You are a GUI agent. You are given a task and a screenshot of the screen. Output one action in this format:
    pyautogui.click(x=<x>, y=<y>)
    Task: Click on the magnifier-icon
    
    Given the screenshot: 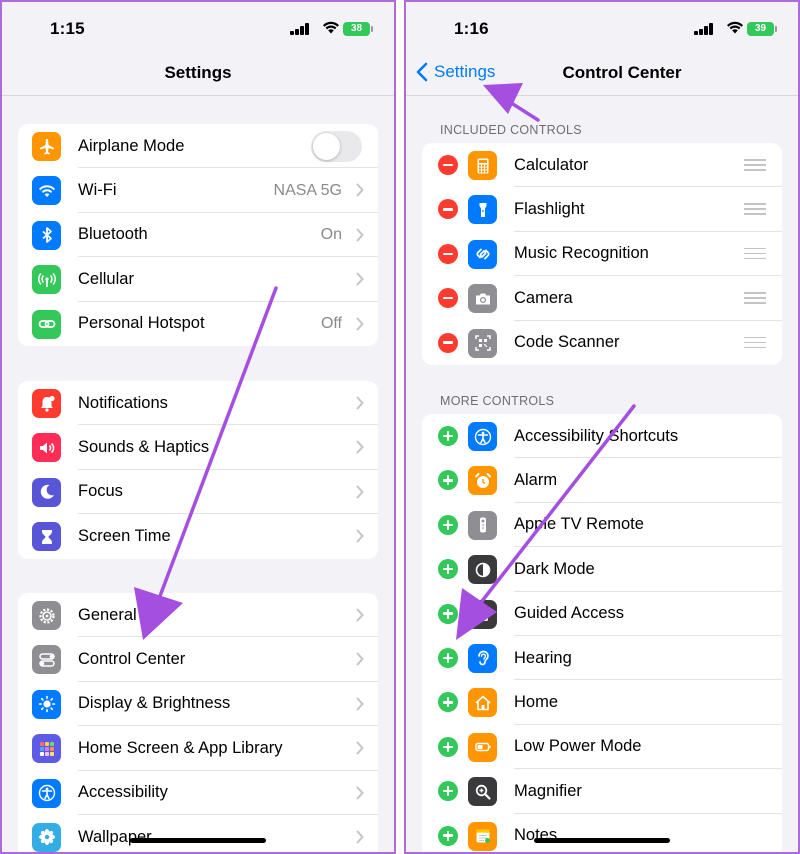 What is the action you would take?
    pyautogui.click(x=482, y=792)
    